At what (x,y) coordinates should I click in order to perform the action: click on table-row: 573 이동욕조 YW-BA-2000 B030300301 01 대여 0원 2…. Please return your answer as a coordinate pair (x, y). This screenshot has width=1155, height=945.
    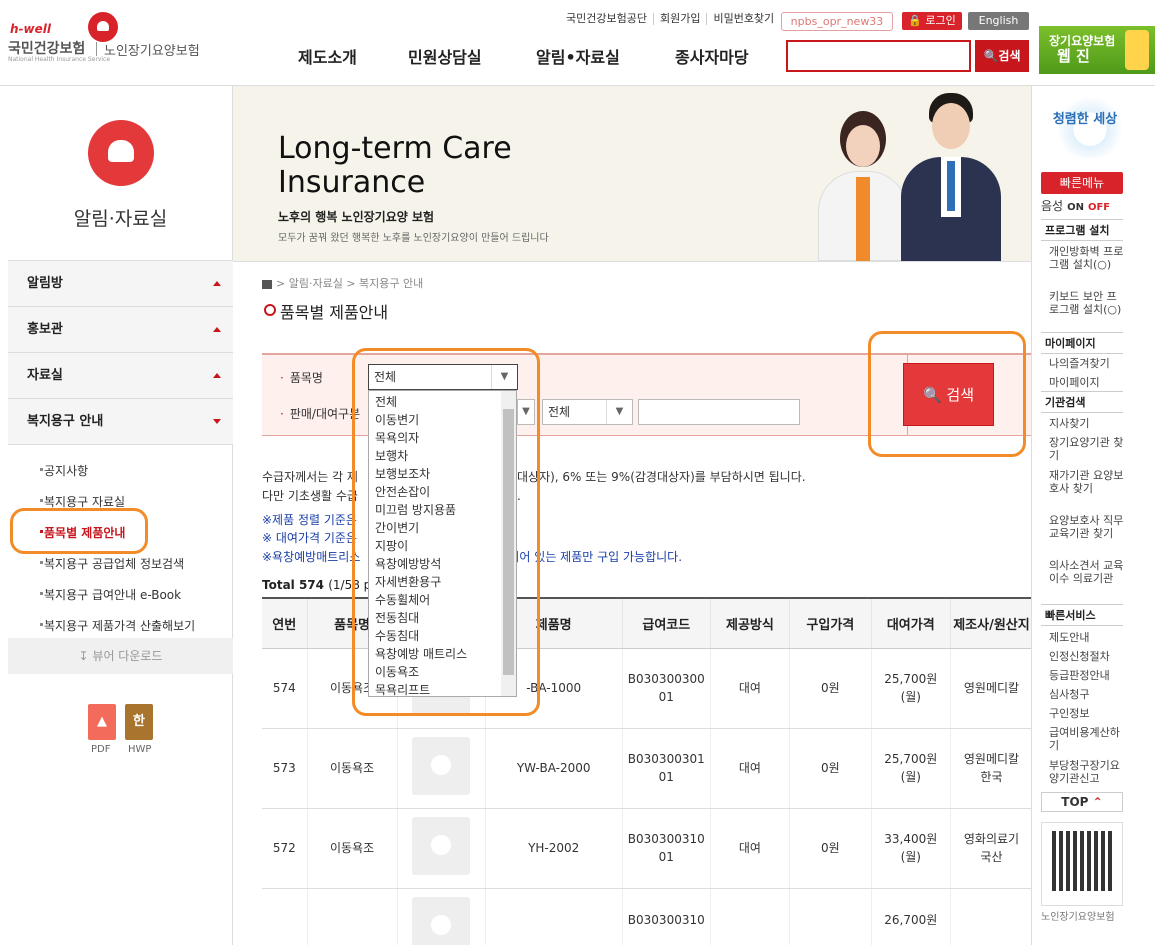
    Looking at the image, I should click on (647, 768).